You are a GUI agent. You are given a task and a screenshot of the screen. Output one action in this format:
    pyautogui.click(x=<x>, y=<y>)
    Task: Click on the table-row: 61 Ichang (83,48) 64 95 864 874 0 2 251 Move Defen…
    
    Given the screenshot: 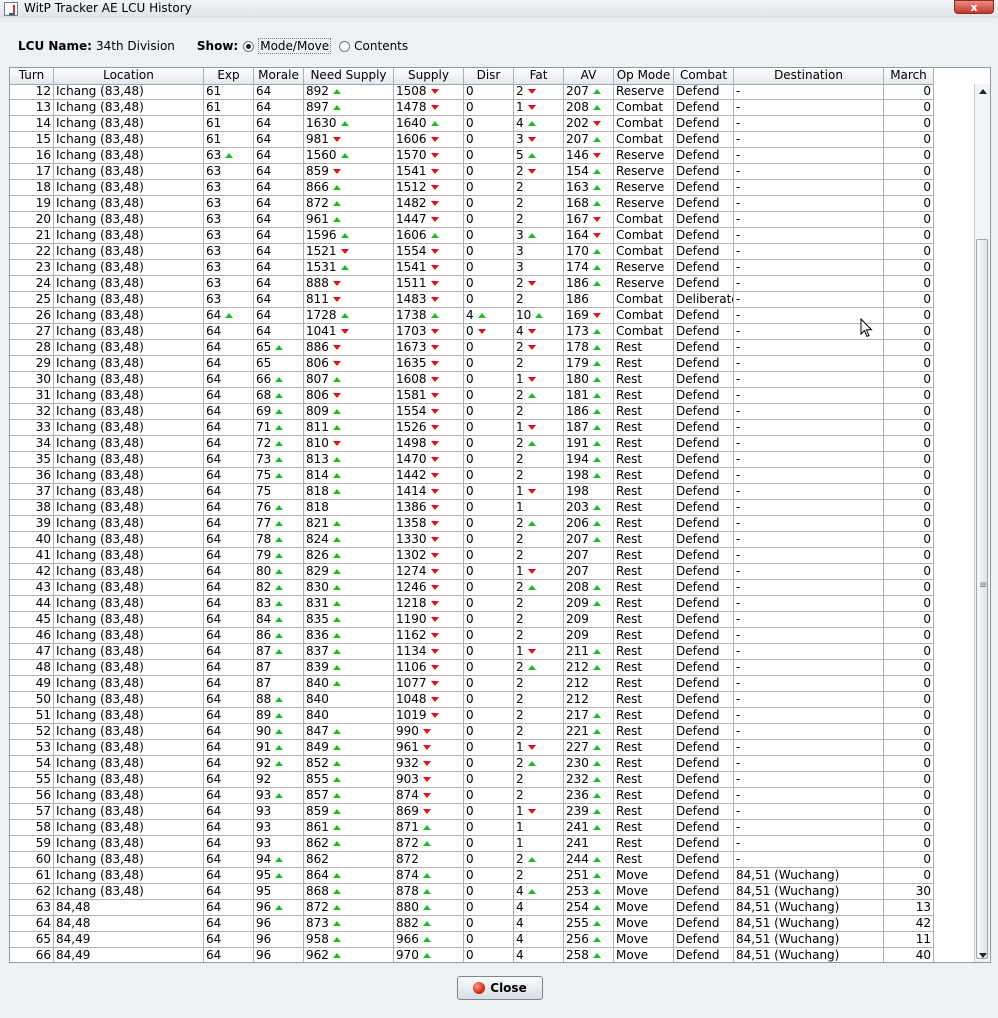 What is the action you would take?
    pyautogui.click(x=472, y=876)
    